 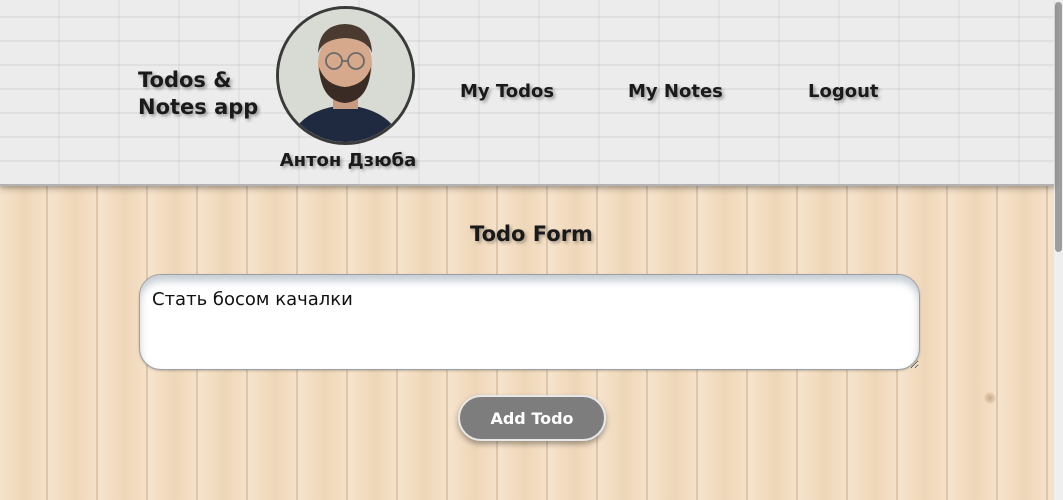 I want to click on avatar, so click(x=345, y=75).